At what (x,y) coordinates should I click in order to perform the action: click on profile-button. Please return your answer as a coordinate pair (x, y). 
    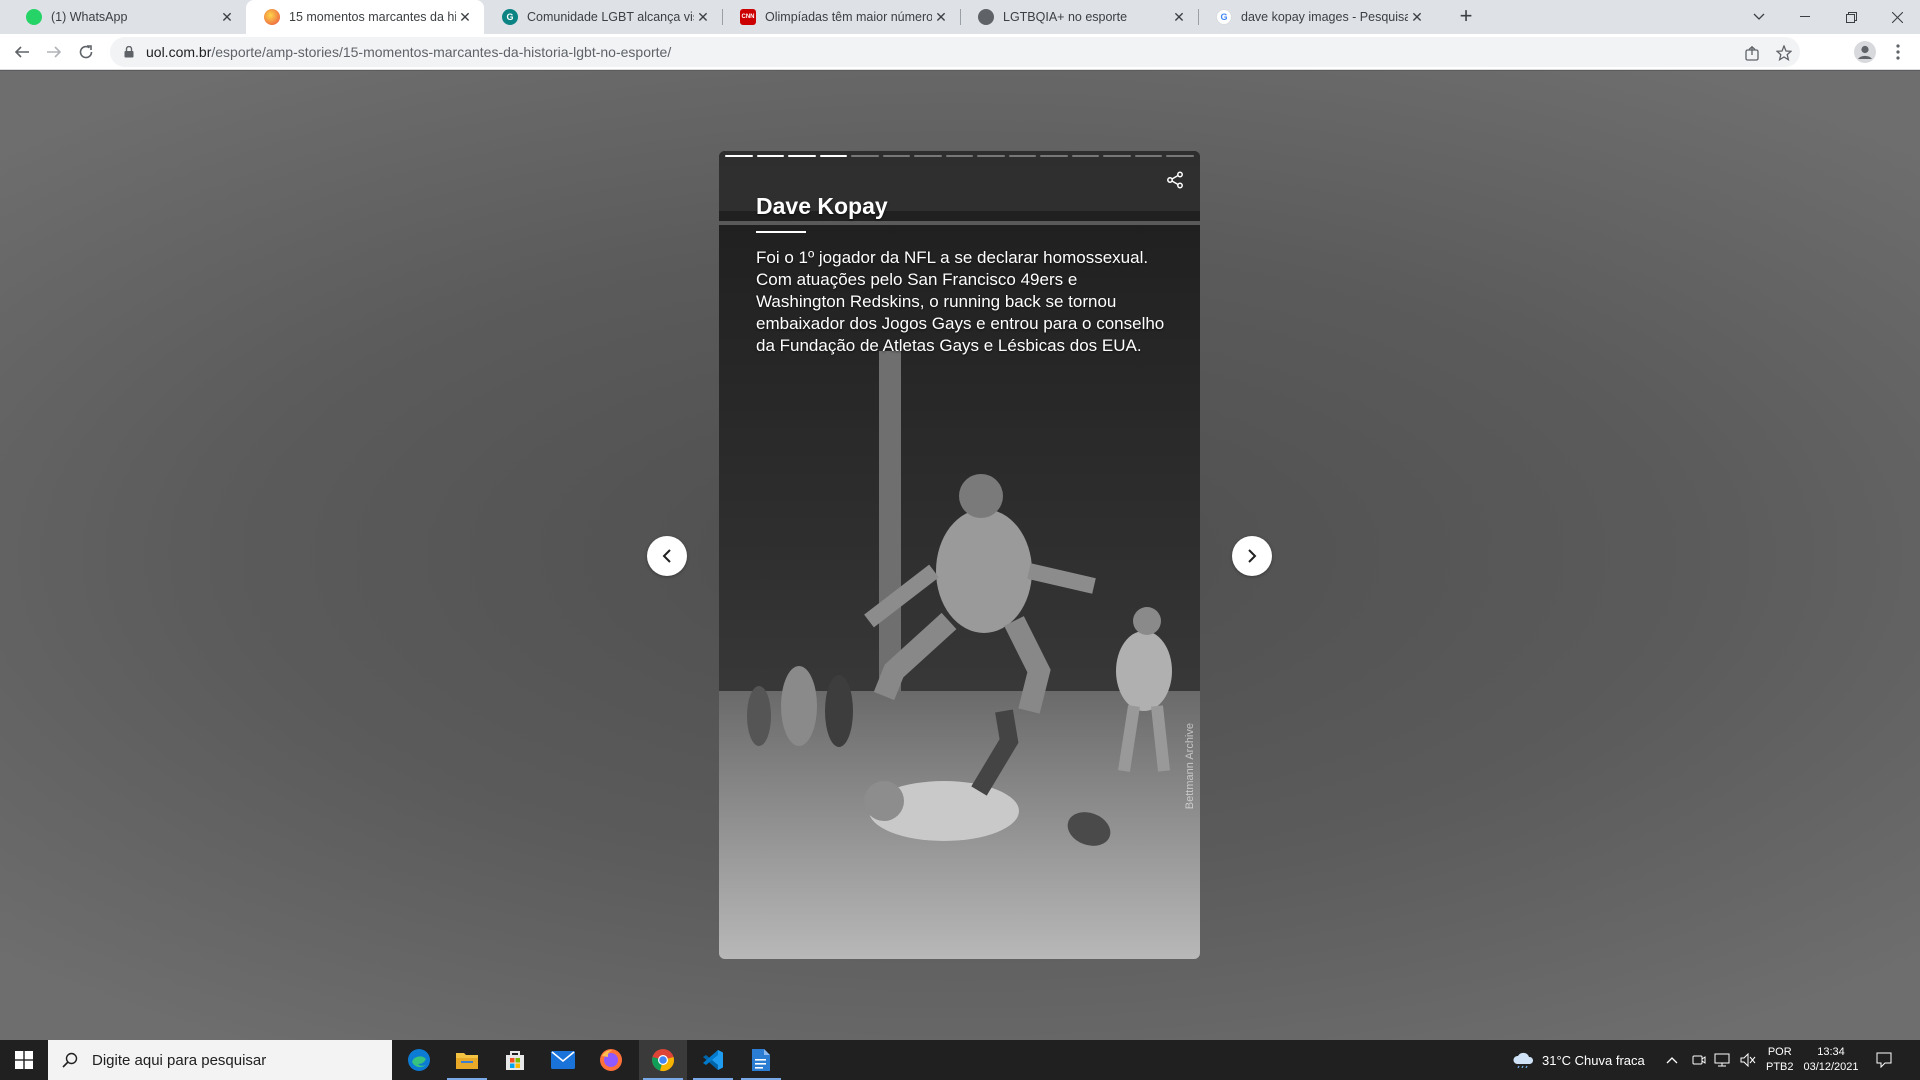
    Looking at the image, I should click on (1865, 52).